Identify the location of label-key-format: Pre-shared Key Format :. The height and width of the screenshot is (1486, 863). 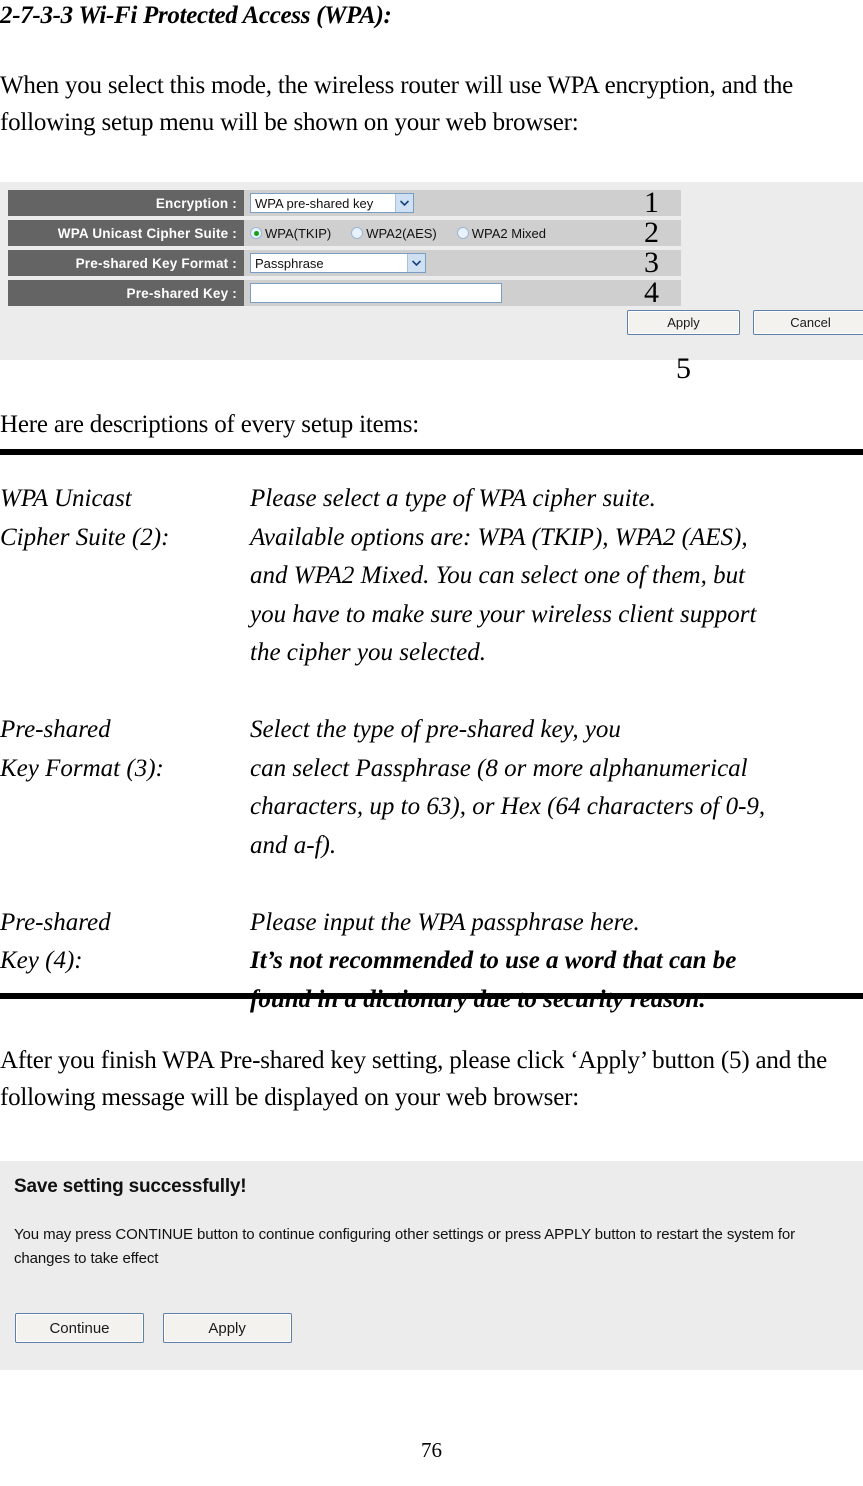
(126, 263).